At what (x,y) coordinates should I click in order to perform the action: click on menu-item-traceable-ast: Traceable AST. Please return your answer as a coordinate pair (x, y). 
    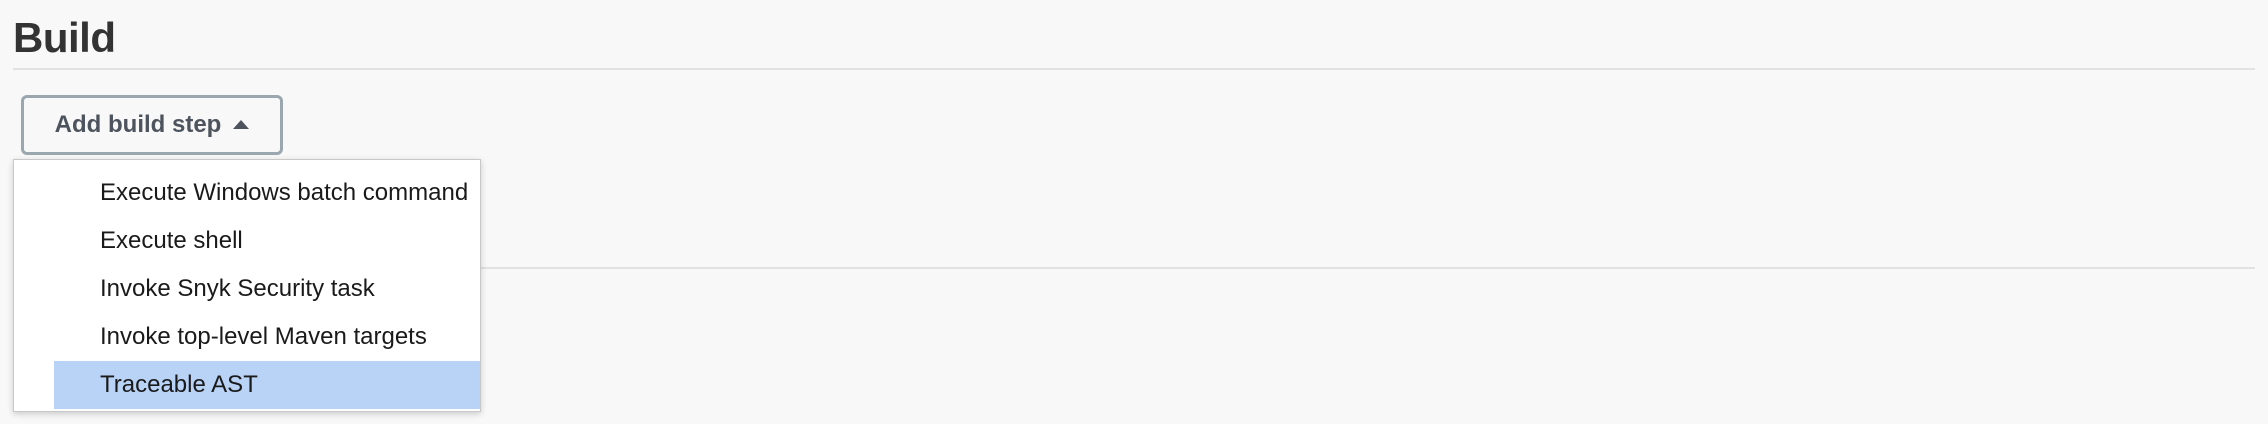
    Looking at the image, I should click on (267, 385).